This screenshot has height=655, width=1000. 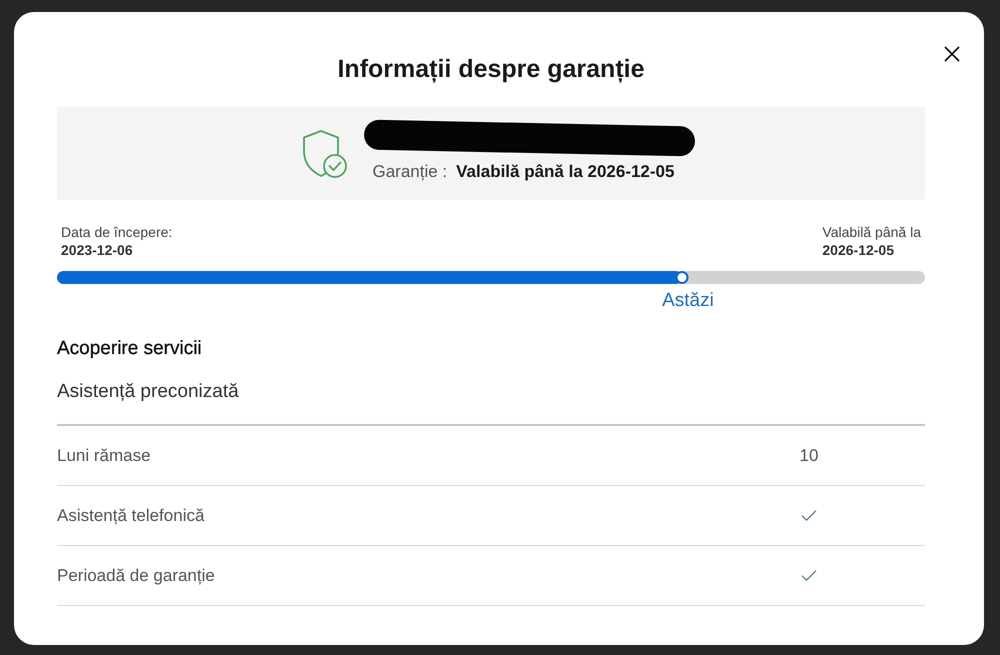 I want to click on dialog-title: Informații despre garanție, so click(x=491, y=69).